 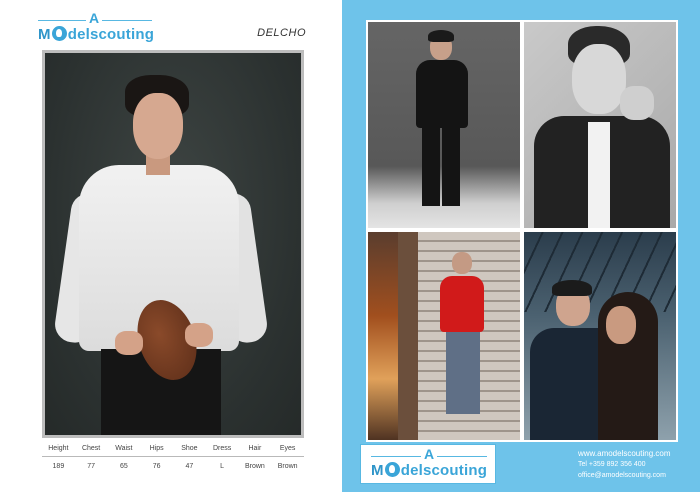 I want to click on p2-face, so click(x=599, y=79).